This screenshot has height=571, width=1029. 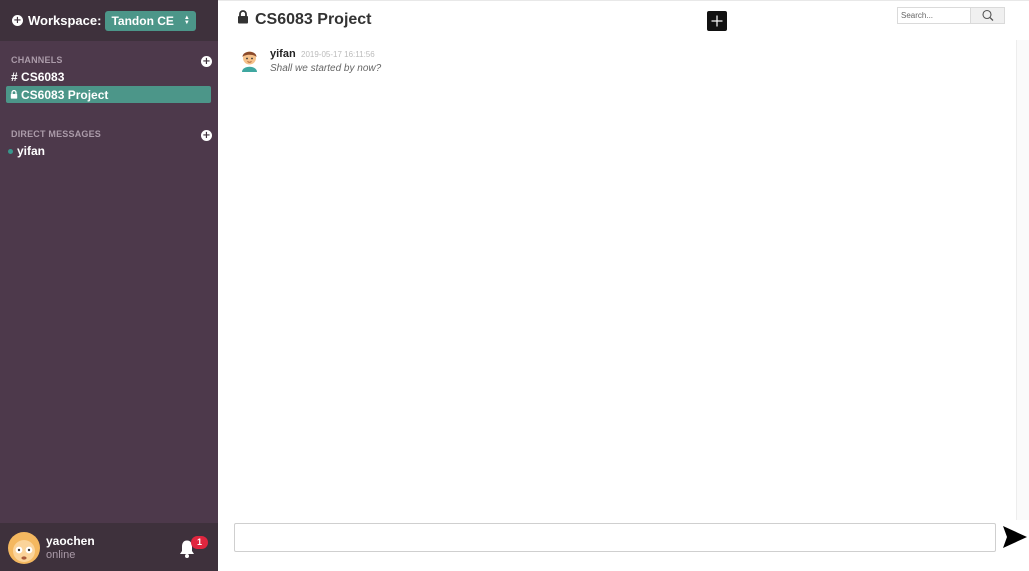 I want to click on message-author: yifan, so click(x=283, y=54).